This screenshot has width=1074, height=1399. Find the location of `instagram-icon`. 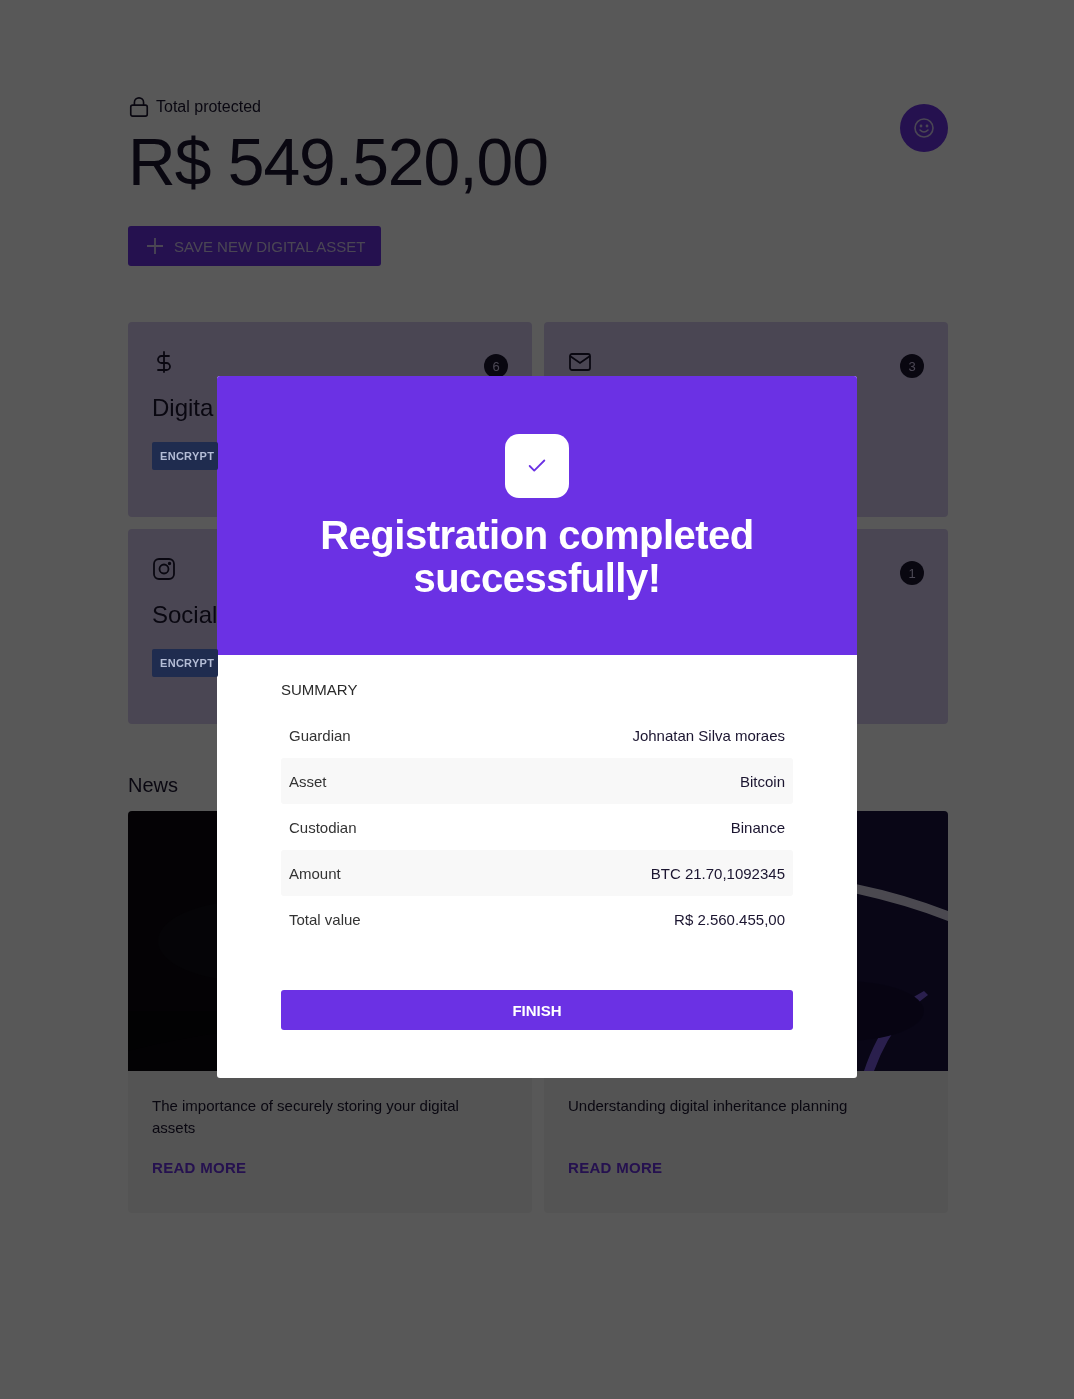

instagram-icon is located at coordinates (164, 569).